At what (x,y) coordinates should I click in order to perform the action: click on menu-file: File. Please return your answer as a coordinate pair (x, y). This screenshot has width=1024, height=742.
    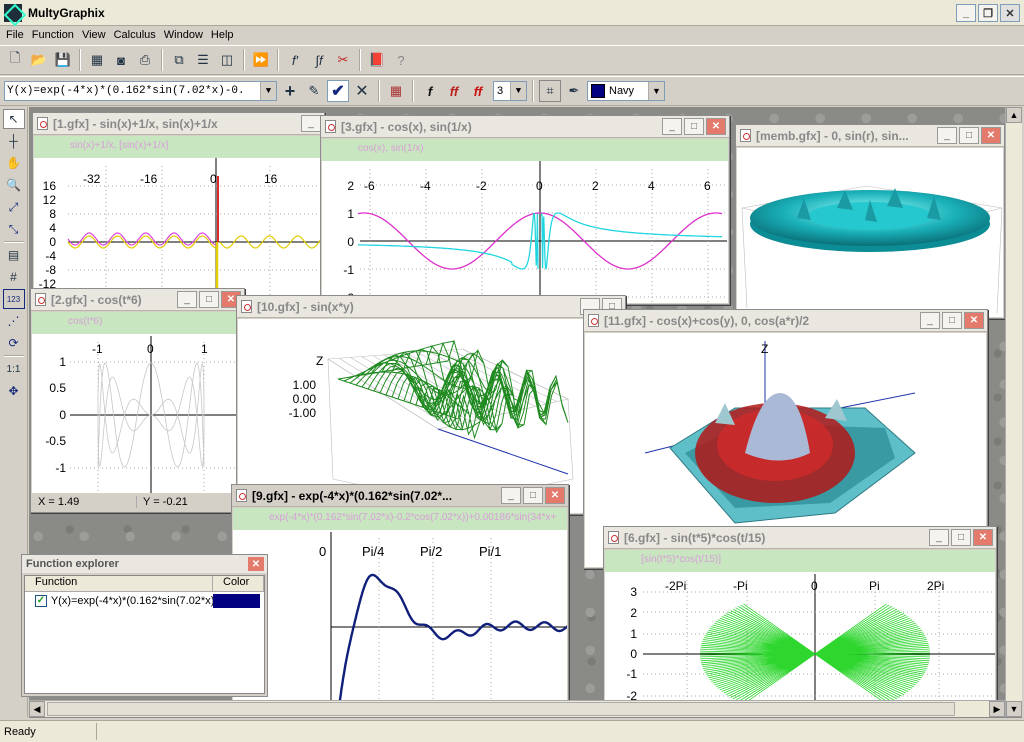
    Looking at the image, I should click on (15, 35).